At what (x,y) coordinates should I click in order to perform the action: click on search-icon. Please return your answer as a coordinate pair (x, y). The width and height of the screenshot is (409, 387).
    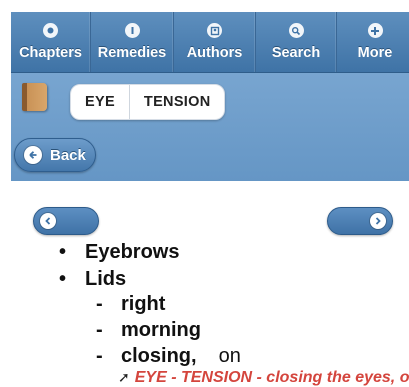
    Looking at the image, I should click on (296, 30).